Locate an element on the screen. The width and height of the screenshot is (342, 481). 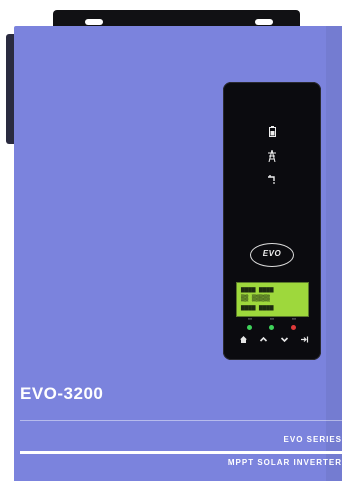
divider-line-thick is located at coordinates (181, 452).